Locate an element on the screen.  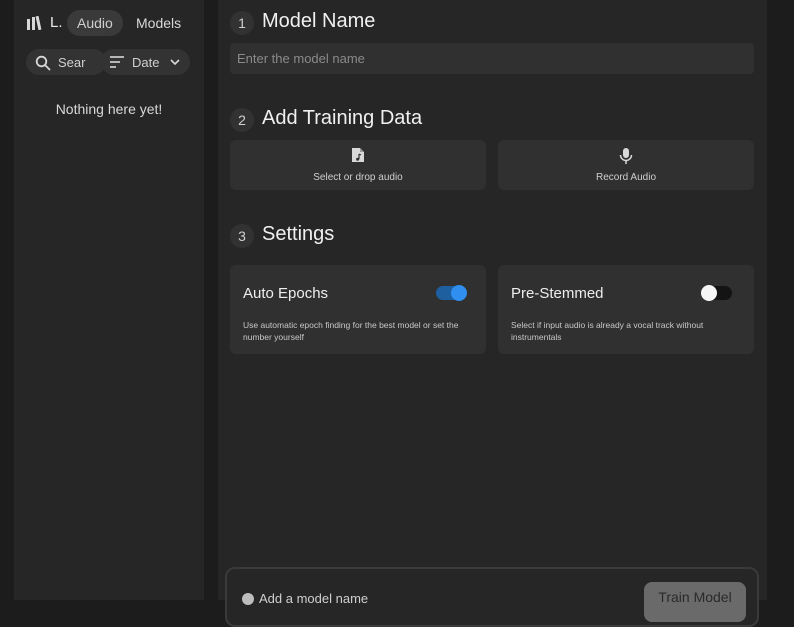
train-model-button: Train Model is located at coordinates (695, 602).